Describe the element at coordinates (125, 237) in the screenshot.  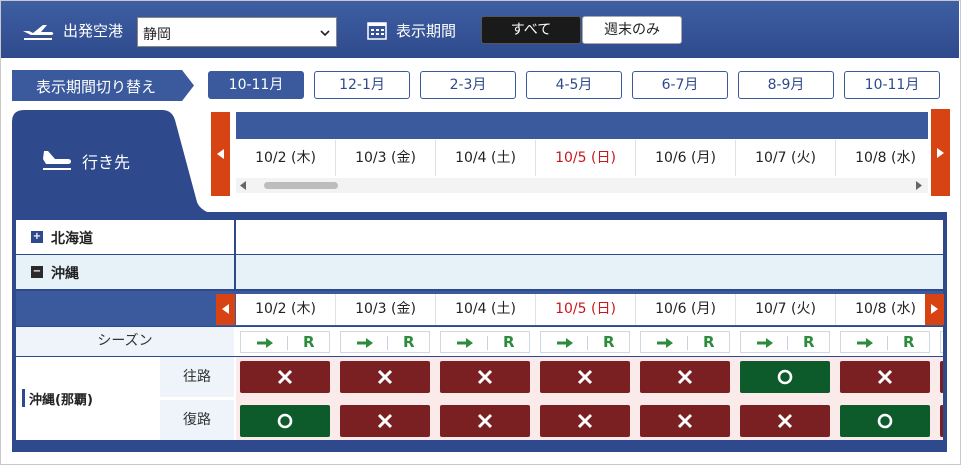
I see `region-name-cell: + 北海道` at that location.